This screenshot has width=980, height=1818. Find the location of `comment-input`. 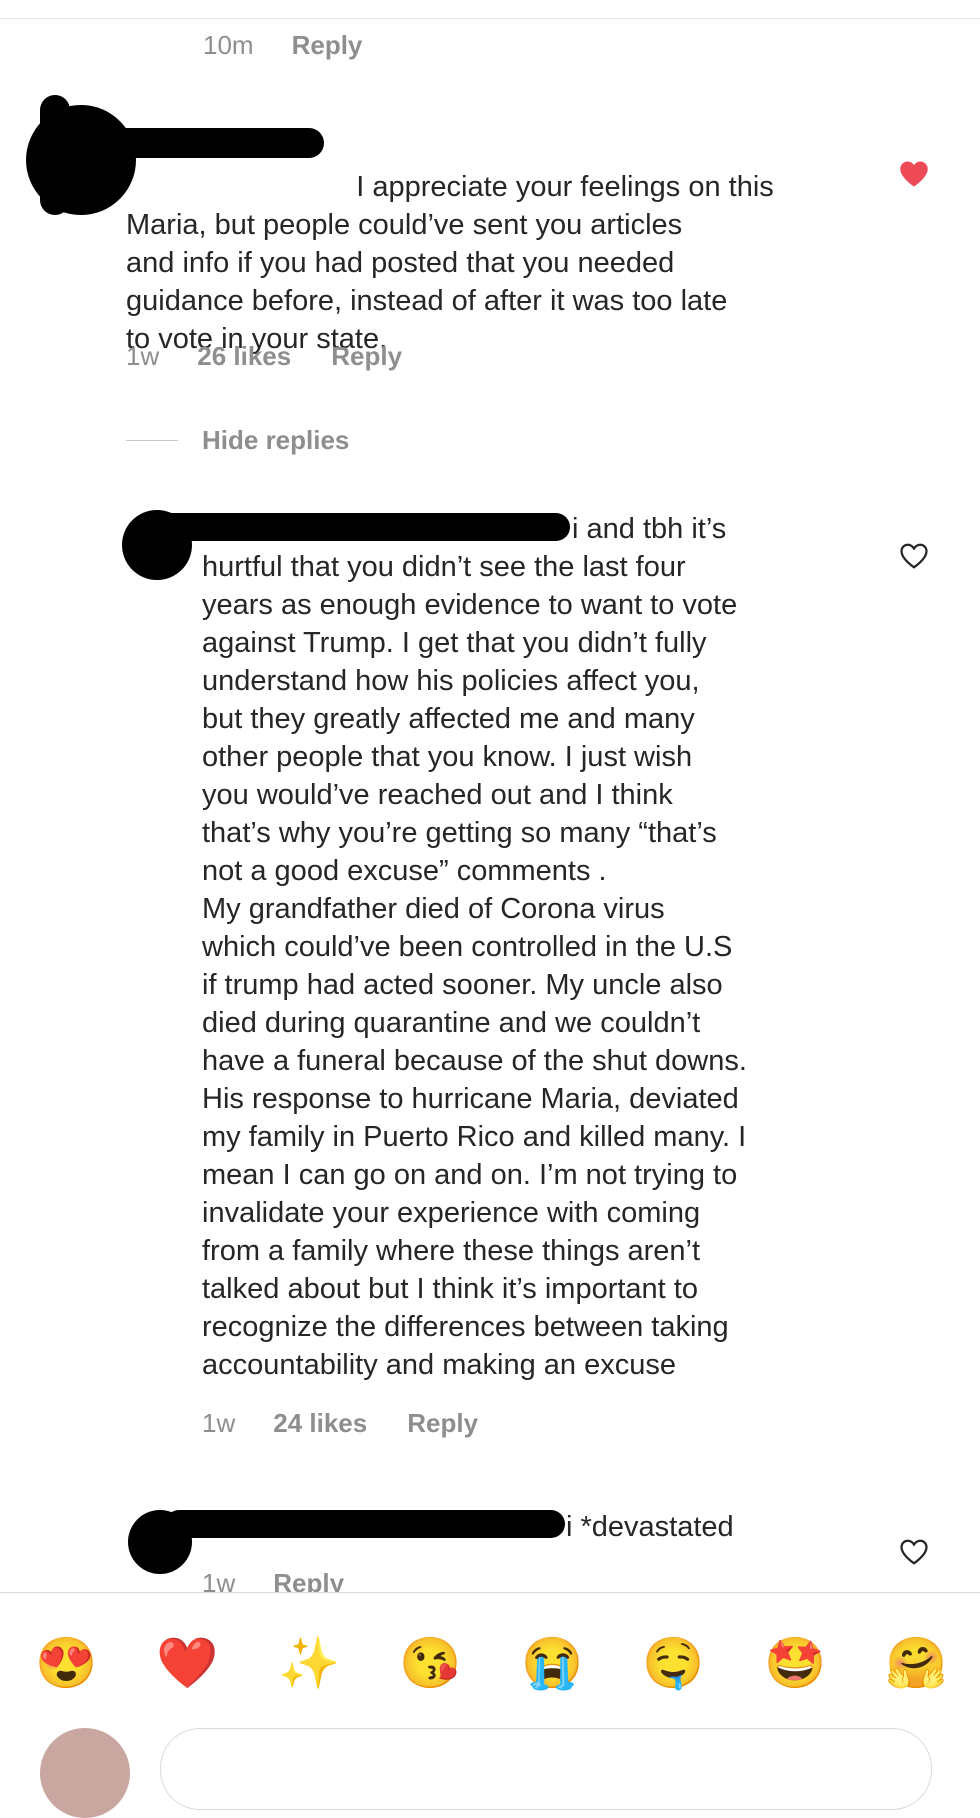

comment-input is located at coordinates (546, 1769).